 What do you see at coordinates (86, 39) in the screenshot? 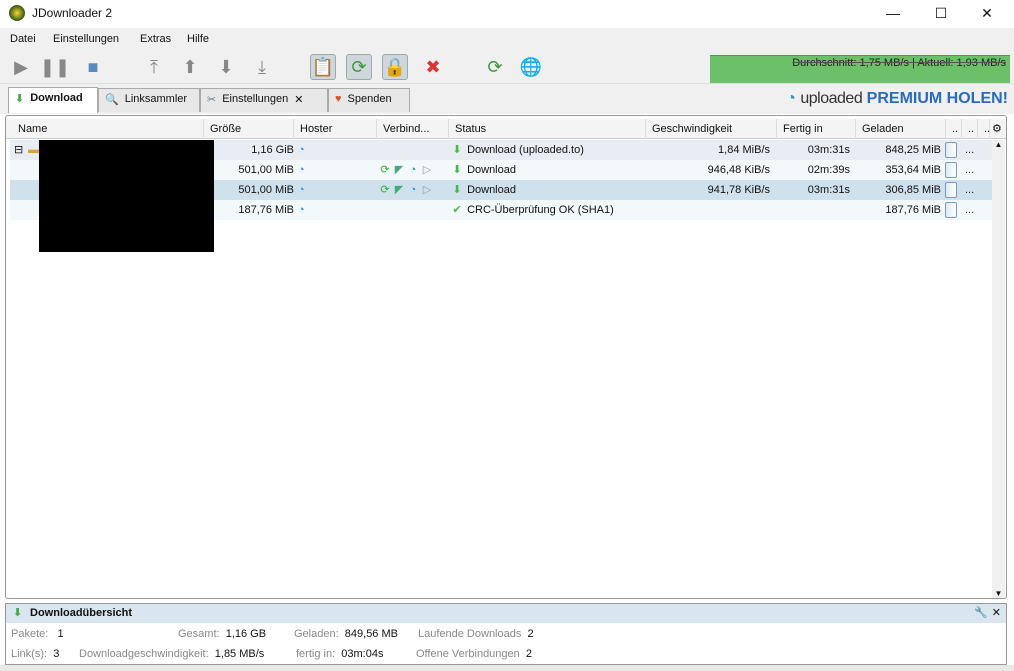
I see `menu-einstellungen: Einstellungen` at bounding box center [86, 39].